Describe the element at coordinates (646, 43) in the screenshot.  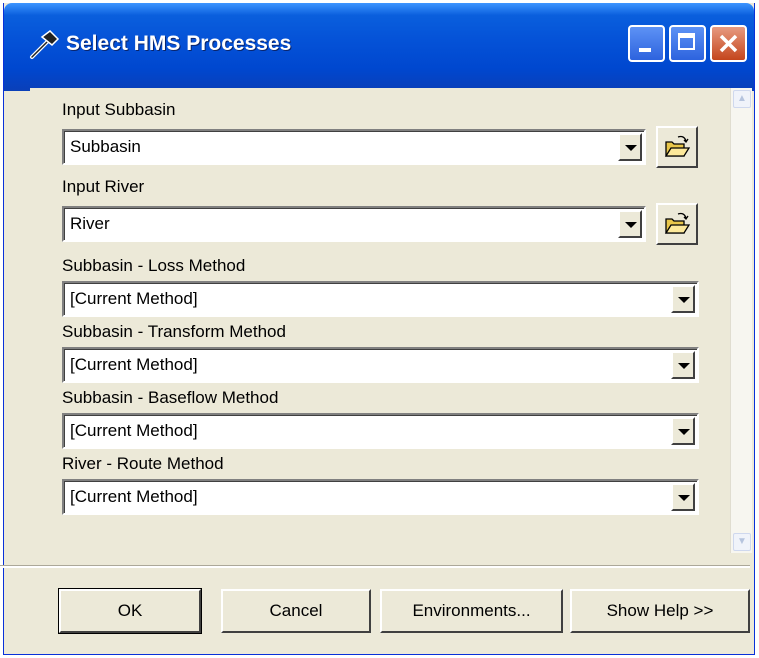
I see `minimize-button` at that location.